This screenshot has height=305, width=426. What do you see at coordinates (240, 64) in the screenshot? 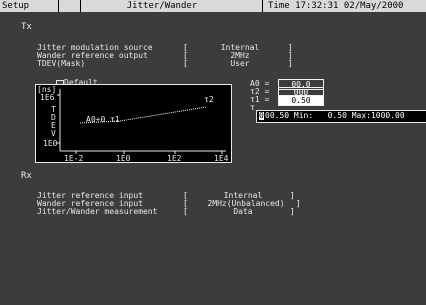
I see `tdev-mask-select: User` at bounding box center [240, 64].